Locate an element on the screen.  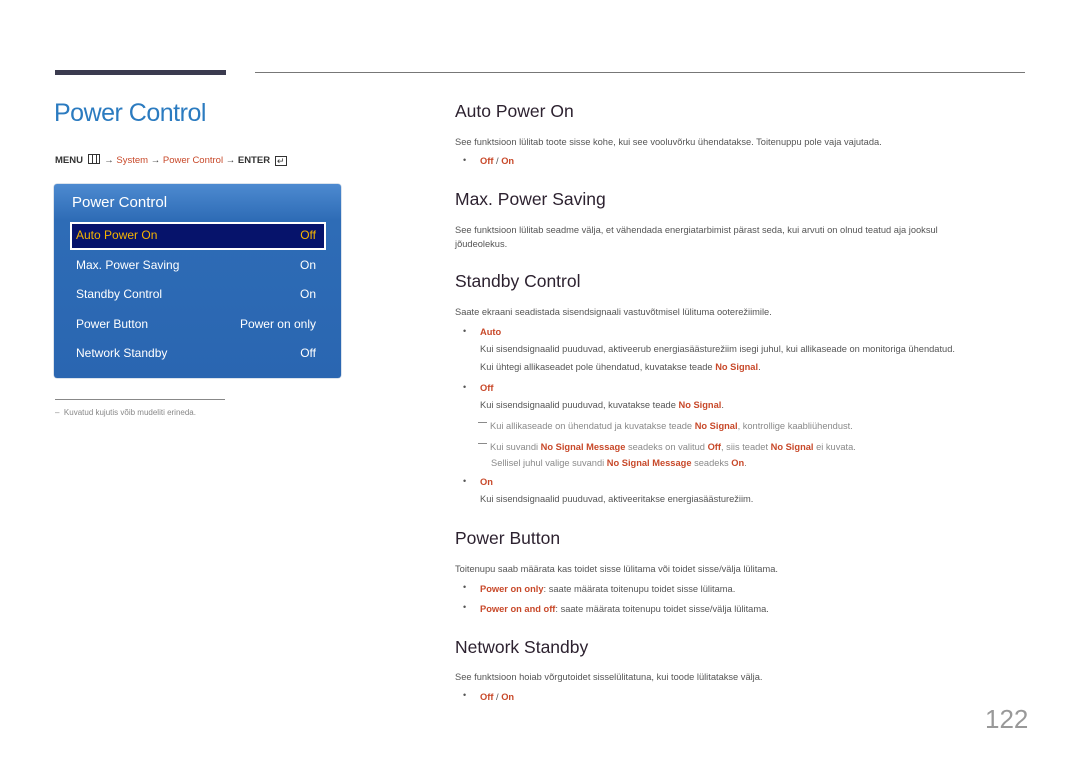
auto-power-on-options: Off / On is located at coordinates (497, 161).